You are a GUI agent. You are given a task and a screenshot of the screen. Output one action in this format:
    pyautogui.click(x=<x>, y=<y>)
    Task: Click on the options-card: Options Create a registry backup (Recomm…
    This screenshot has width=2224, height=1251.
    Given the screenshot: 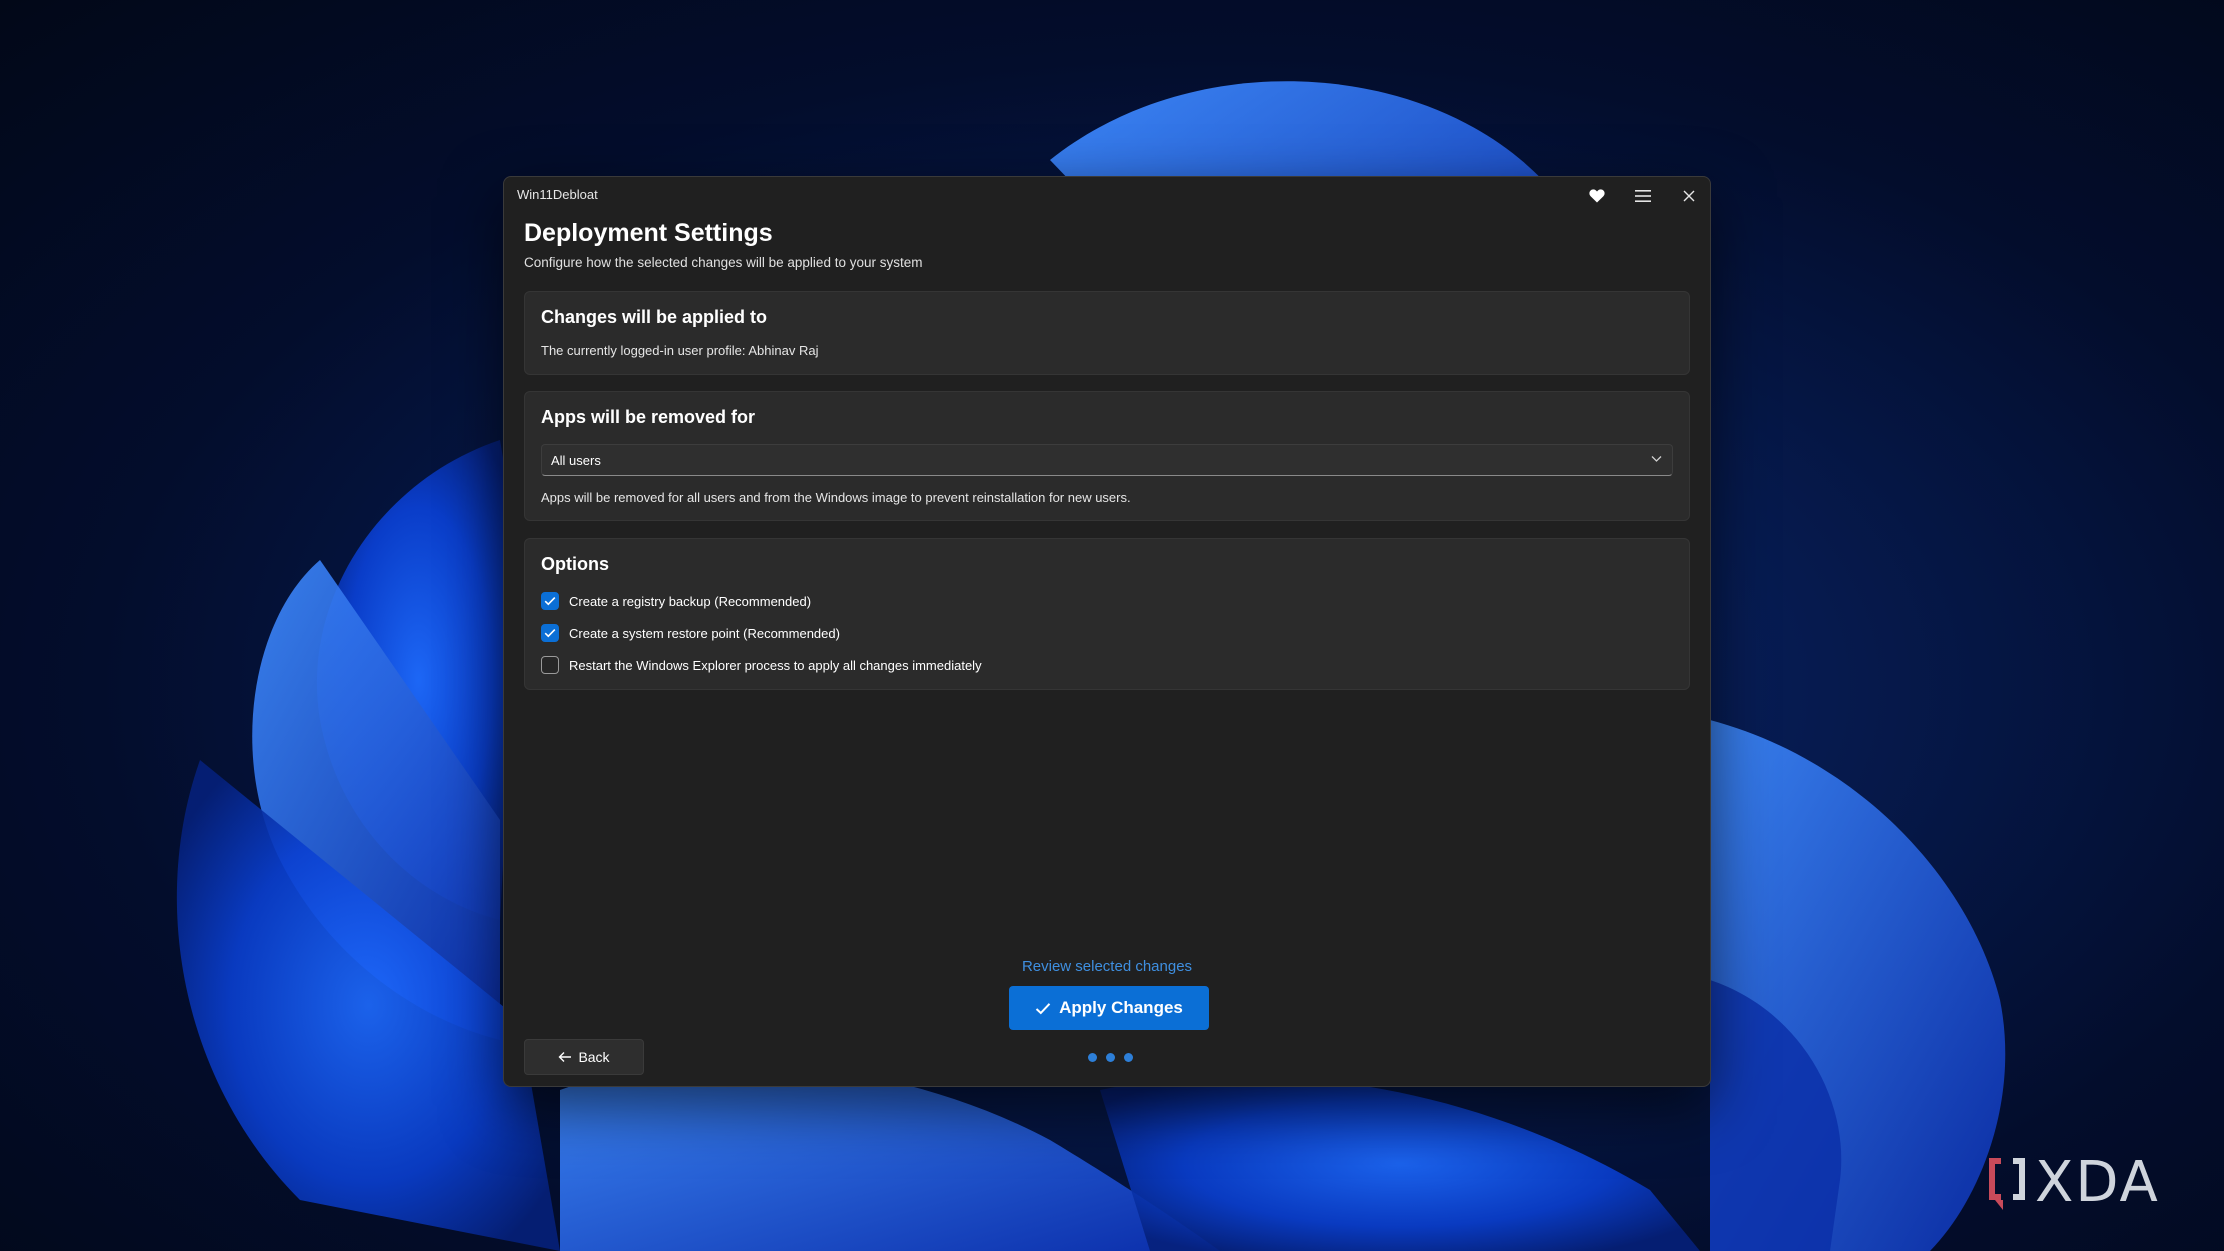 What is the action you would take?
    pyautogui.click(x=1107, y=614)
    